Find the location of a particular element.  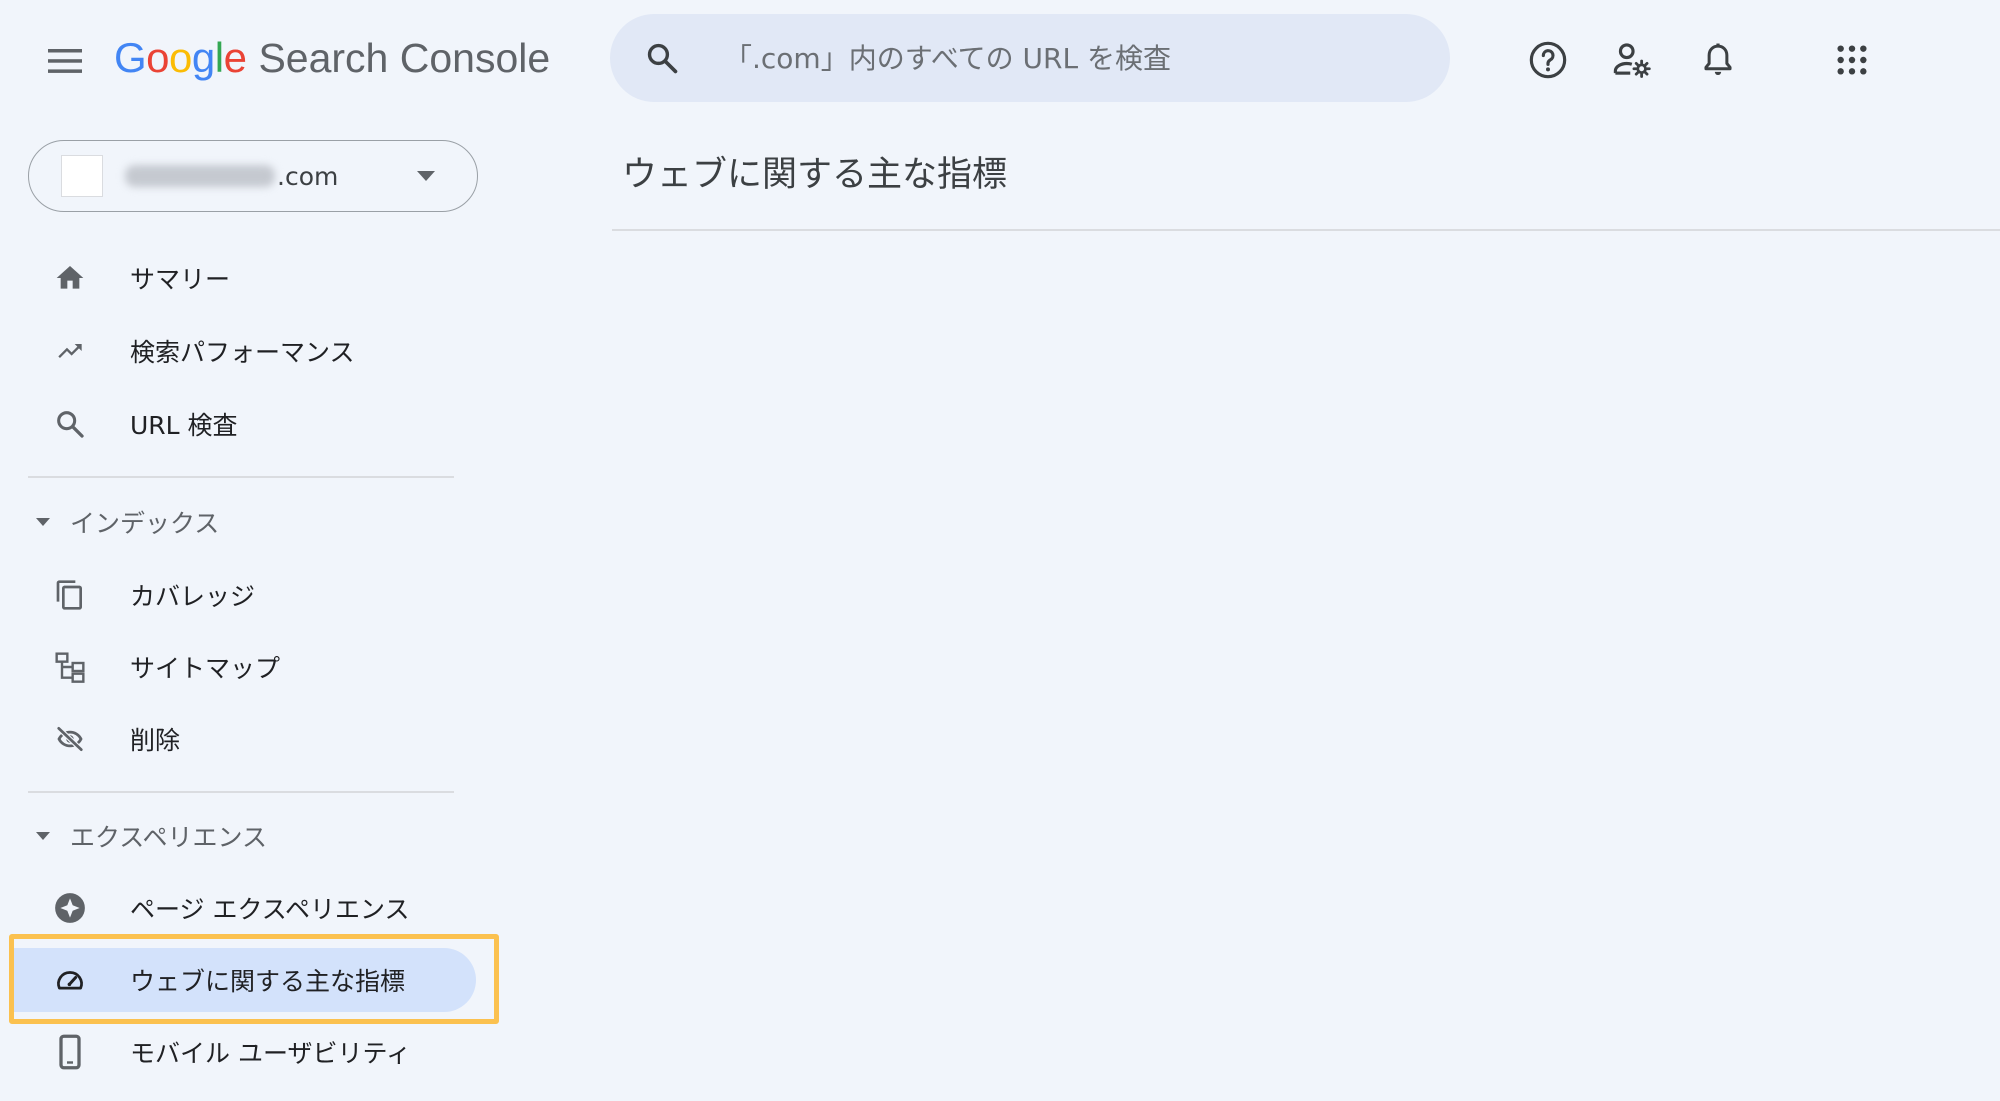

redacted-domain is located at coordinates (200, 176).